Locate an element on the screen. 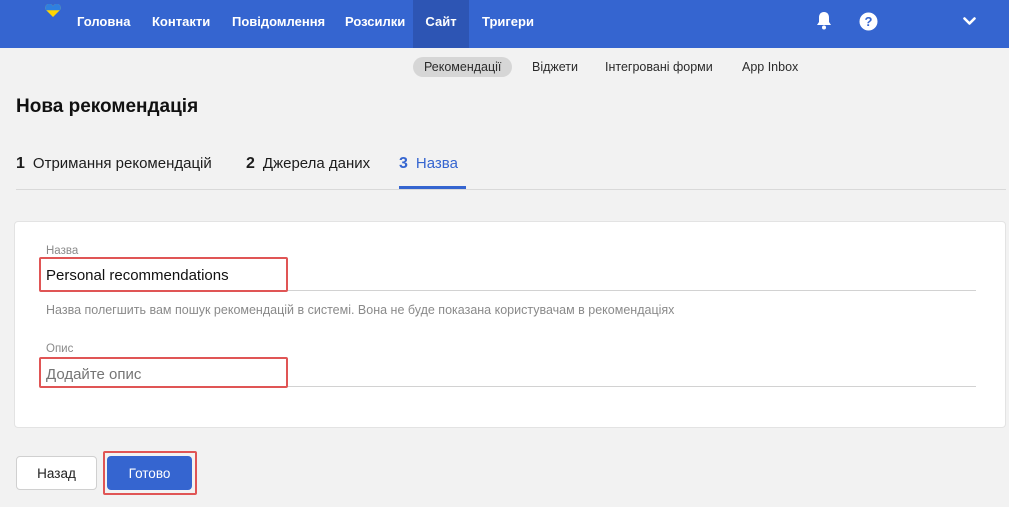 The width and height of the screenshot is (1009, 507). step-name: 3 Назва is located at coordinates (432, 172).